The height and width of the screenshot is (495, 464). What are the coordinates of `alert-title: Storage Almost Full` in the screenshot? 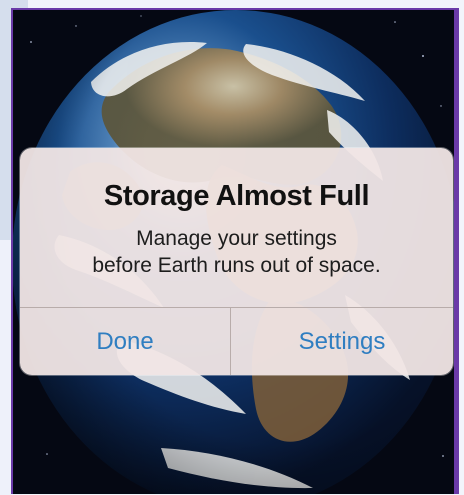 It's located at (236, 196).